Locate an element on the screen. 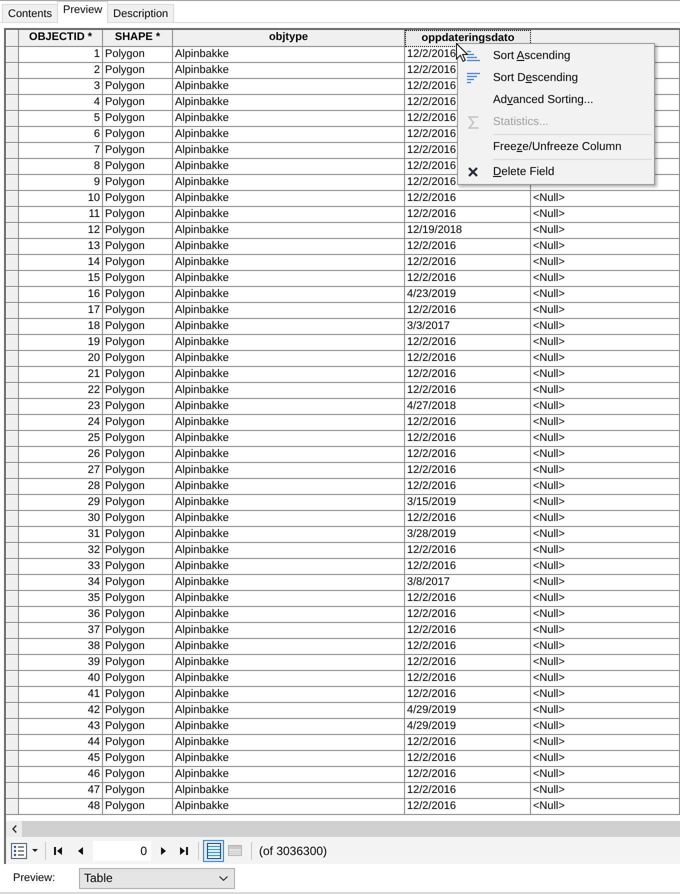  tab: Preview is located at coordinates (82, 12).